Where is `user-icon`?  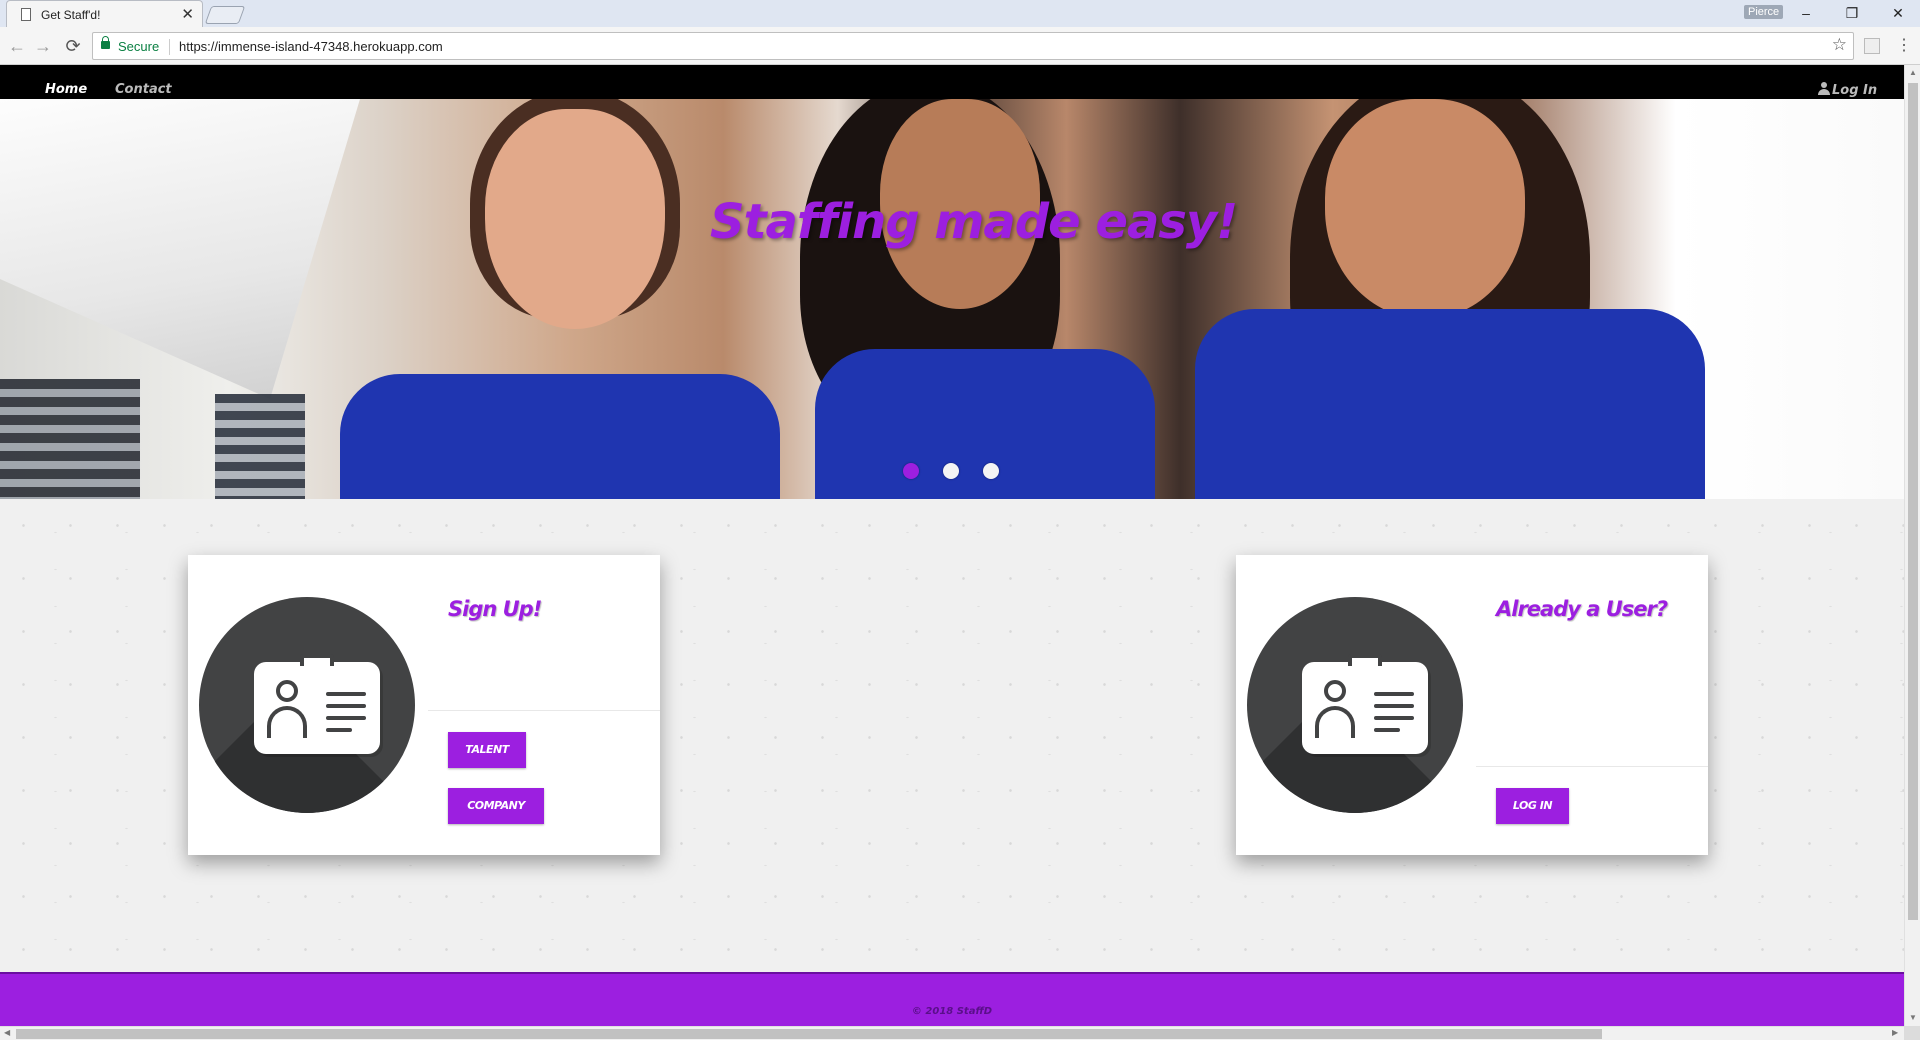
user-icon is located at coordinates (1824, 88).